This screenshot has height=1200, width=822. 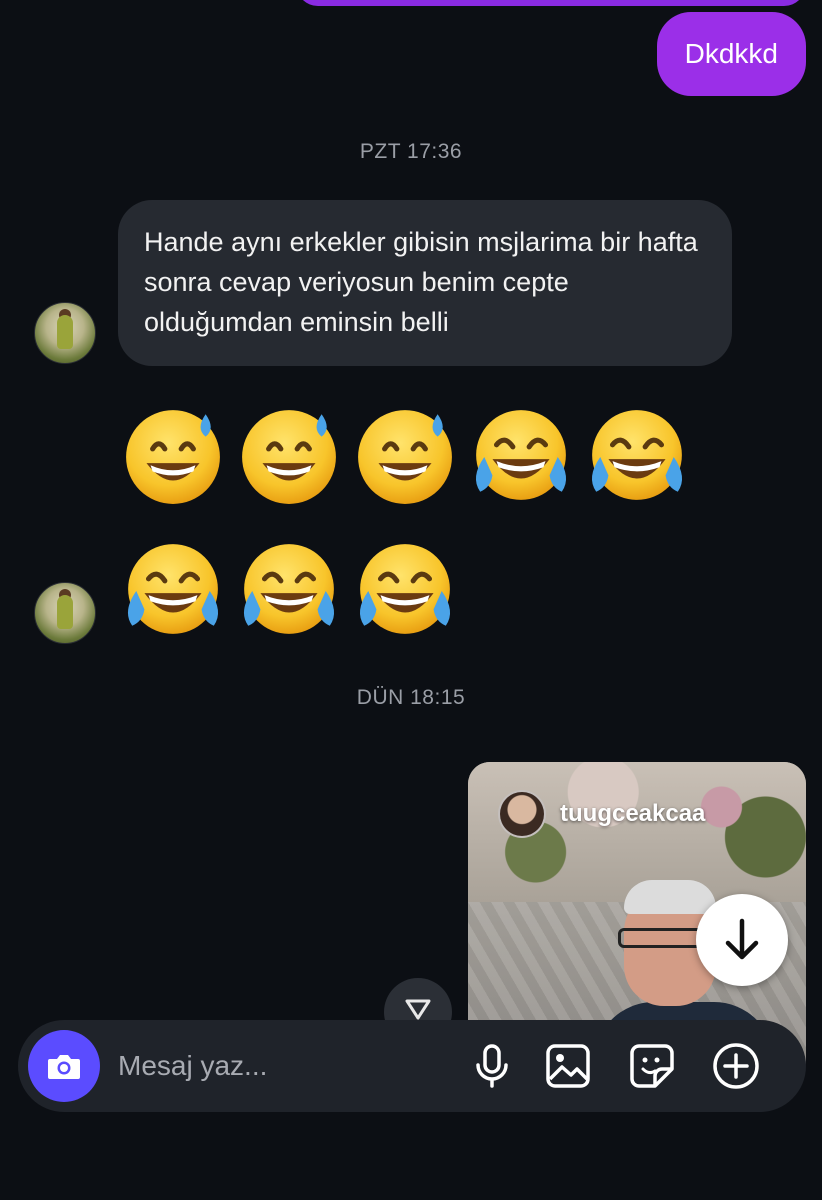 I want to click on scroll-to-bottom-button, so click(x=742, y=940).